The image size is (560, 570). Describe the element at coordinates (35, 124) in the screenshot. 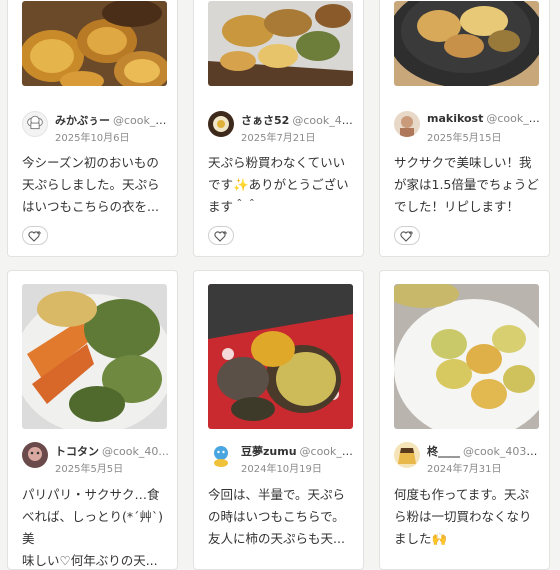

I see `chef-hat-icon` at that location.